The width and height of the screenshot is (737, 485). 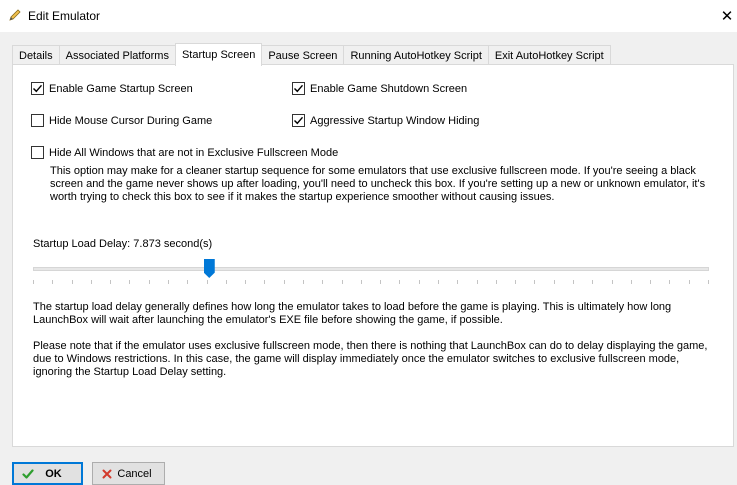 What do you see at coordinates (395, 120) in the screenshot?
I see `aggressive-hiding-label: Aggressive Startup Window Hiding` at bounding box center [395, 120].